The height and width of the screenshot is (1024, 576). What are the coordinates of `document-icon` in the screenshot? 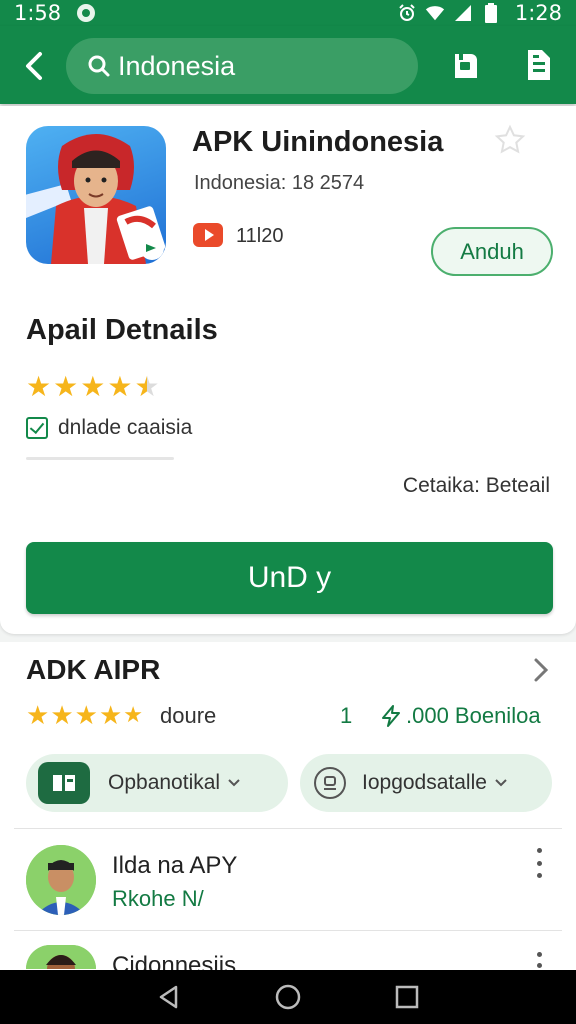 It's located at (539, 65).